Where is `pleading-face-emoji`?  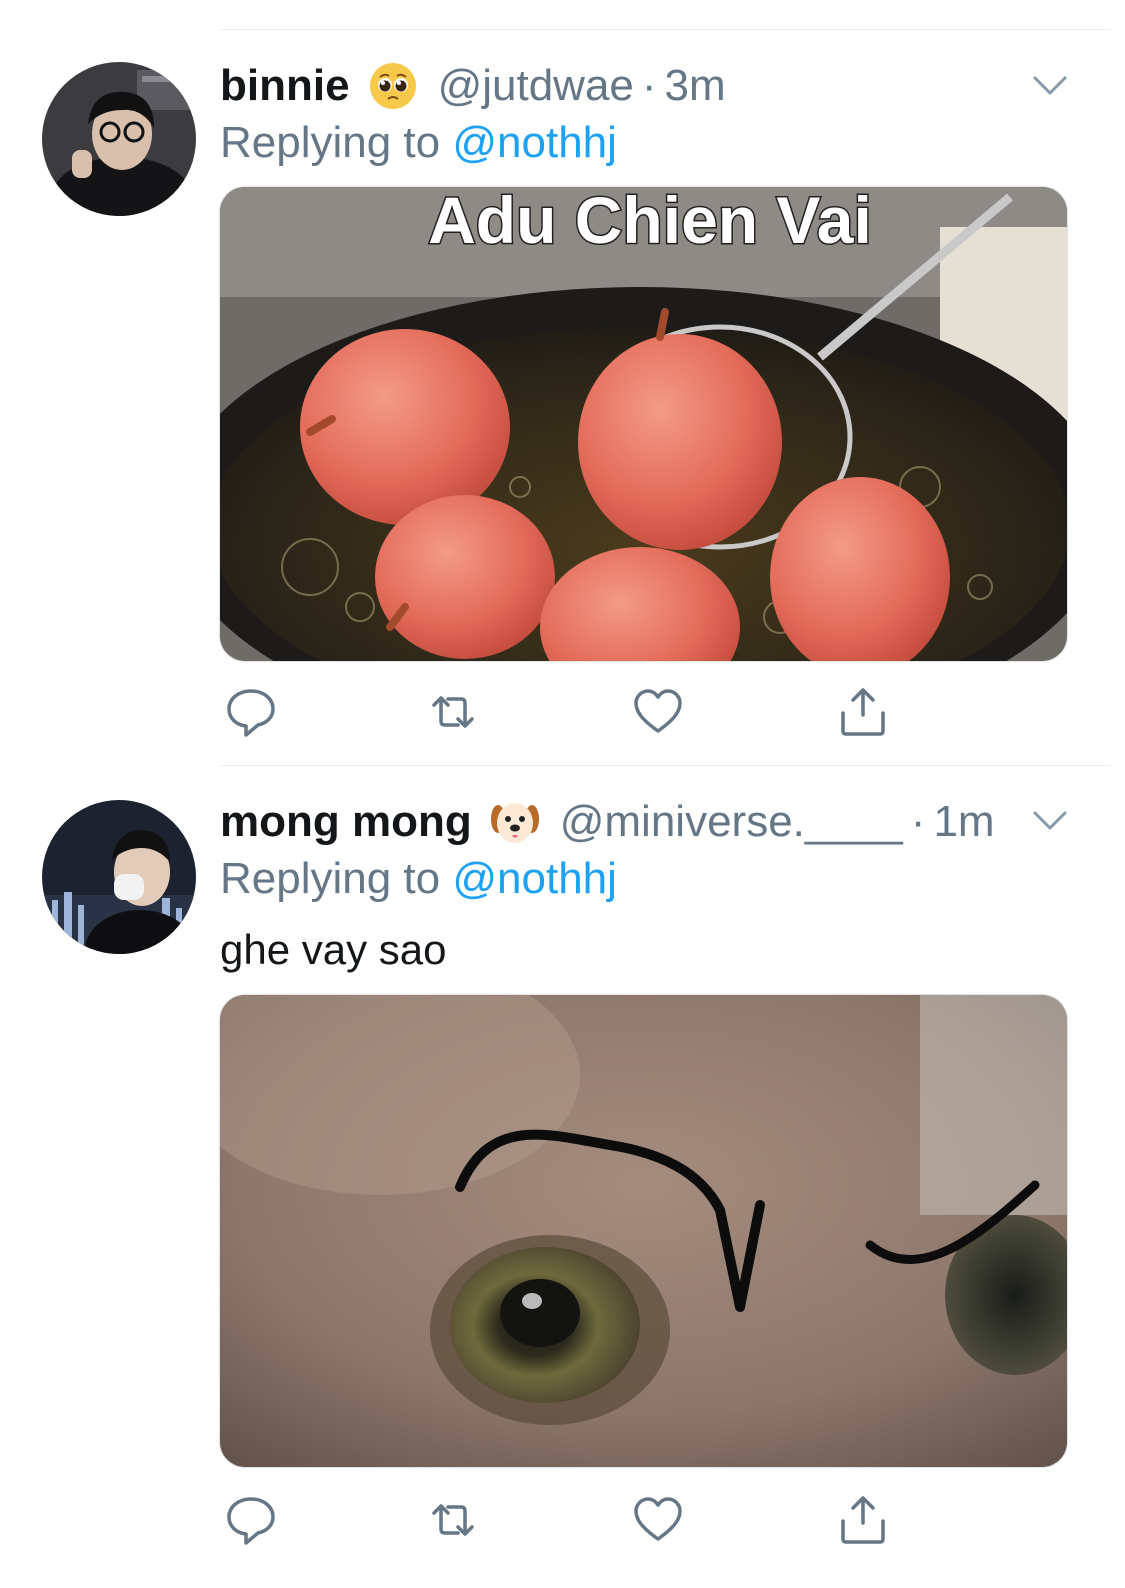 pleading-face-emoji is located at coordinates (393, 86).